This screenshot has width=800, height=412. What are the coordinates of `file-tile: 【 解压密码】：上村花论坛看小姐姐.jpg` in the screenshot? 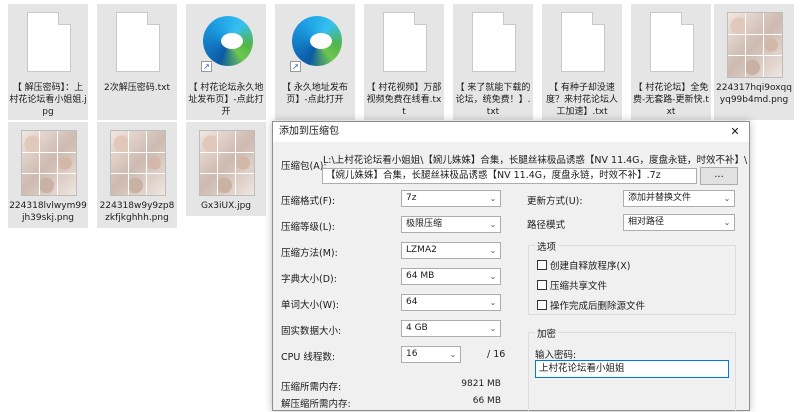 It's located at (48, 62).